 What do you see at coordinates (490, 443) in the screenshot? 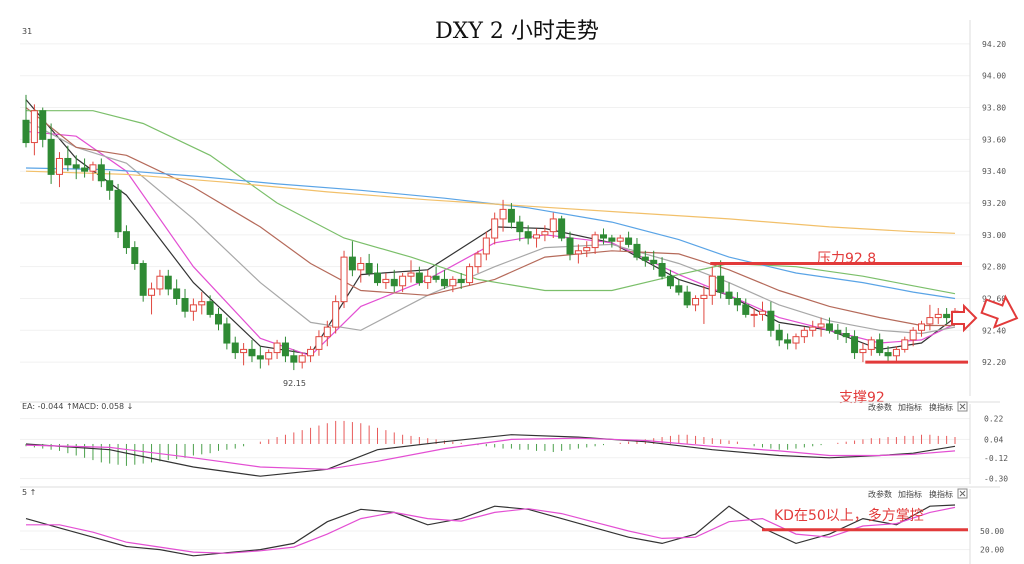
I see `macd-histogram` at bounding box center [490, 443].